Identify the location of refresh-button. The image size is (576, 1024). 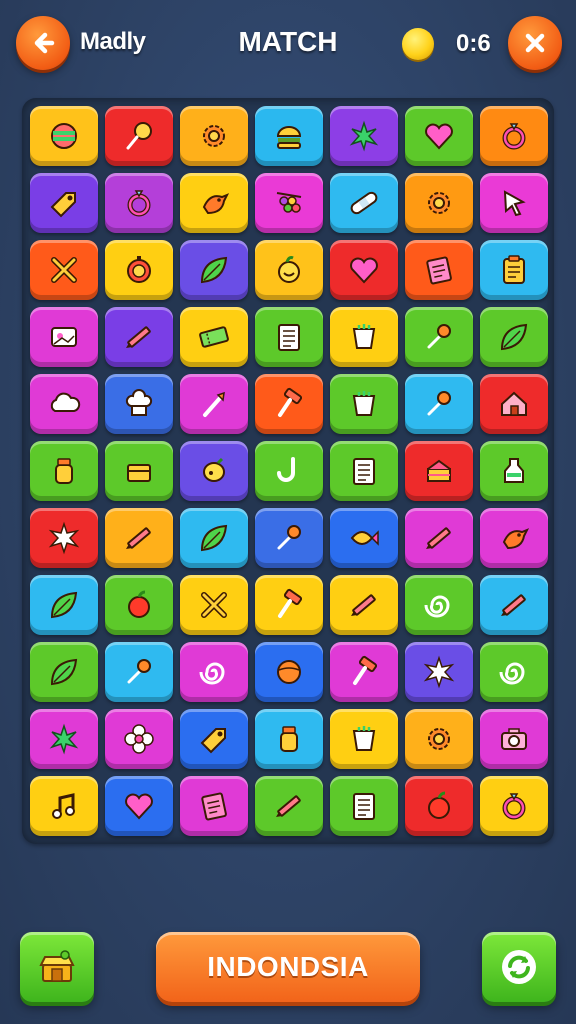
(519, 967).